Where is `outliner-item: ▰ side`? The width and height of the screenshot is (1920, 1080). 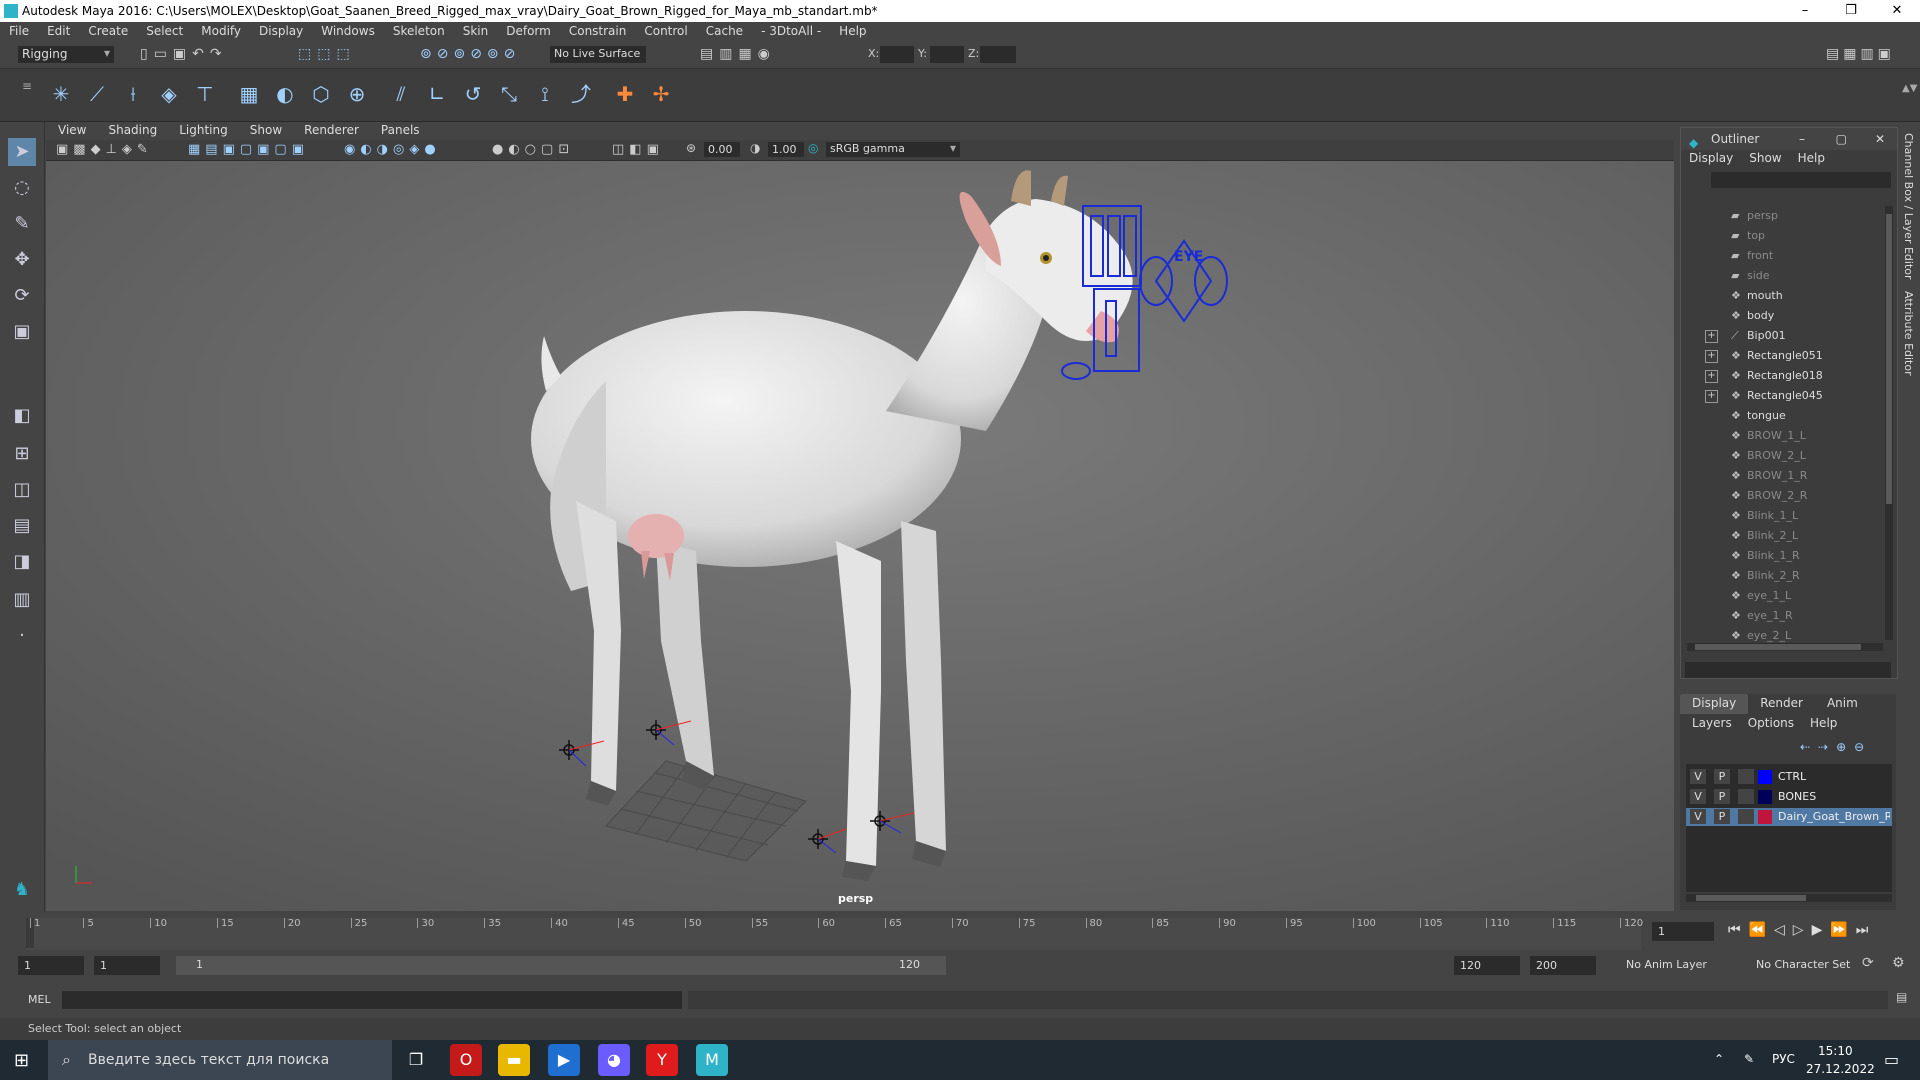 outliner-item: ▰ side is located at coordinates (1750, 276).